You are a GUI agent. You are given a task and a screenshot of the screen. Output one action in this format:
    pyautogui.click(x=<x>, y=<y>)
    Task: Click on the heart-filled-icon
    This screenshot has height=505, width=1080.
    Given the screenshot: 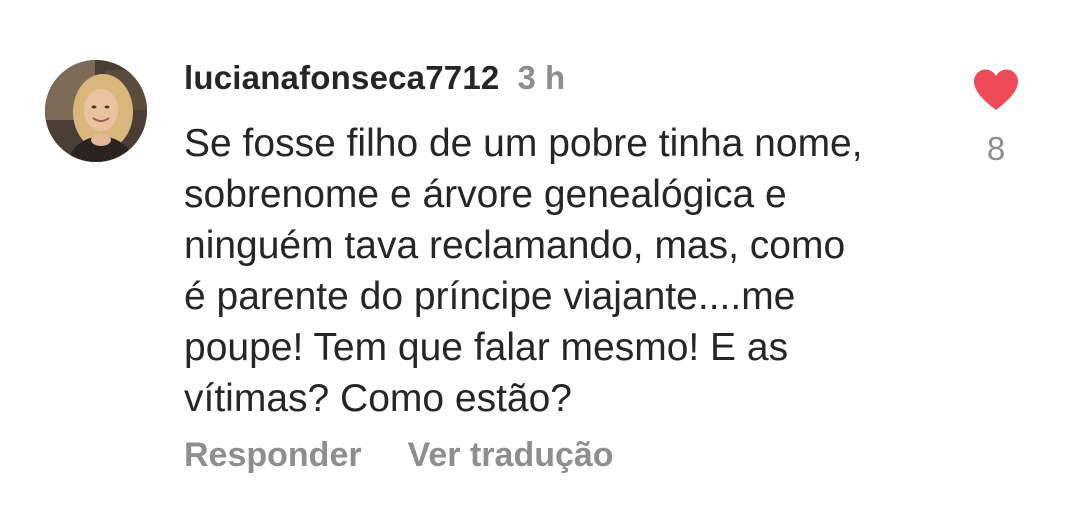 What is the action you would take?
    pyautogui.click(x=996, y=90)
    